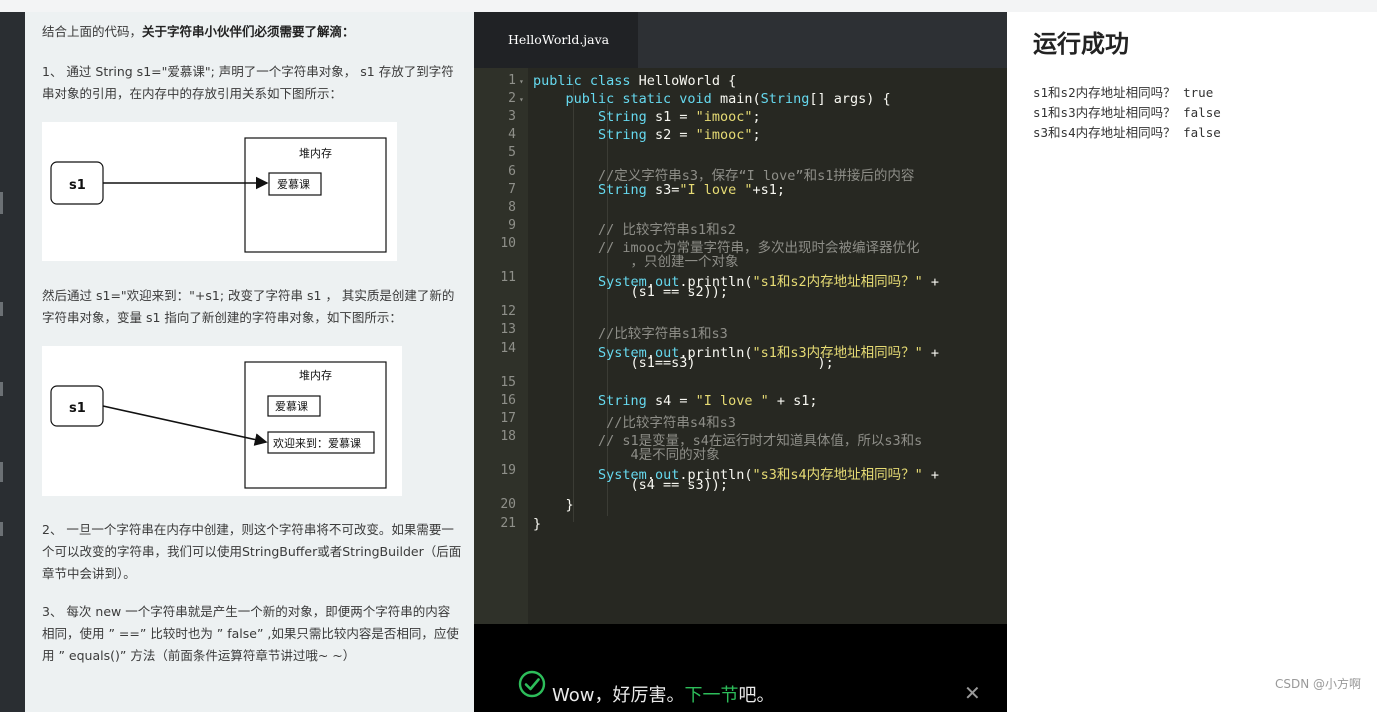 This screenshot has width=1377, height=712. I want to click on code-line: //定义字符串s3，保存“I love”和s1拼接后的内容, so click(723, 174).